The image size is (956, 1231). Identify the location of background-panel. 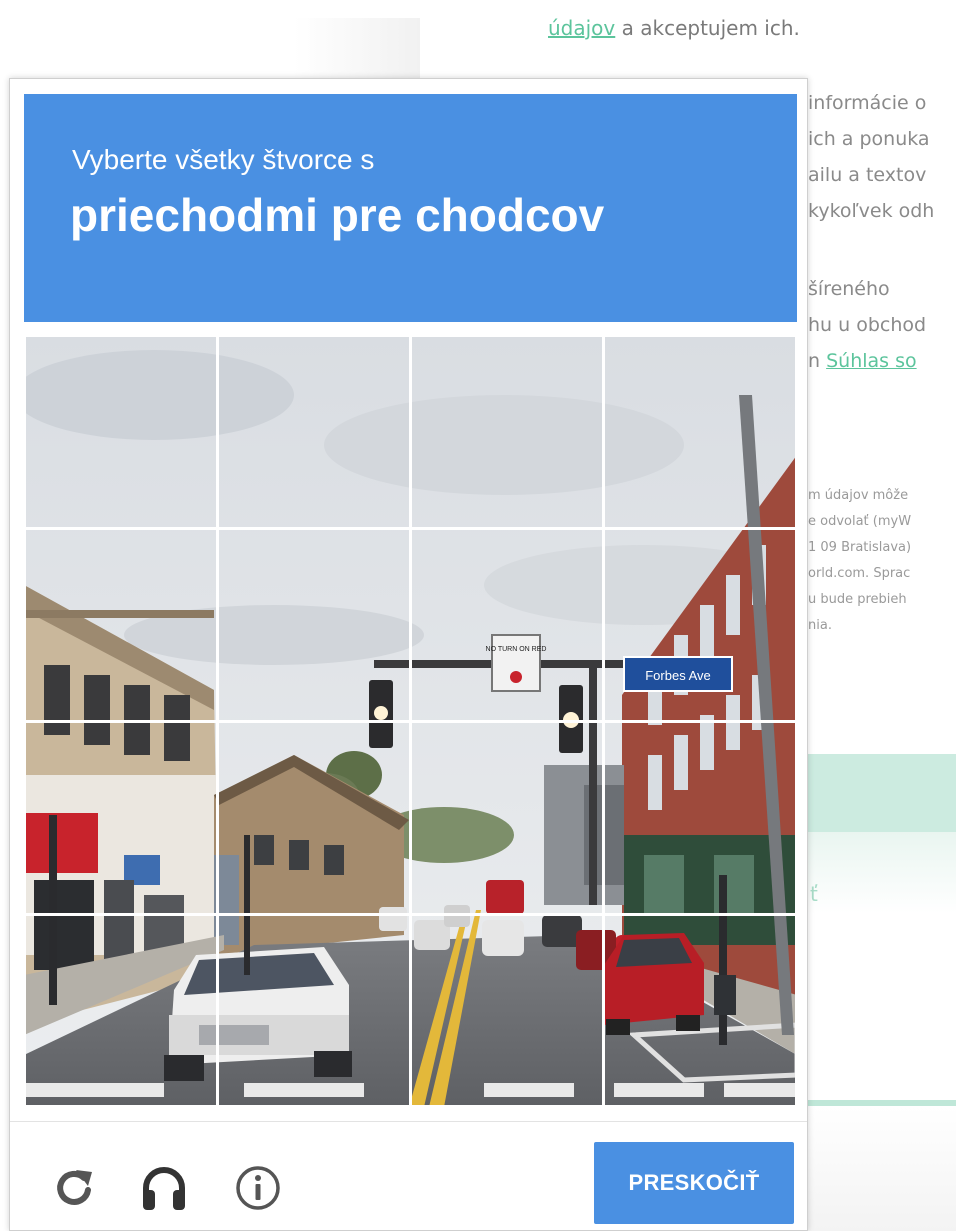
(882, 967).